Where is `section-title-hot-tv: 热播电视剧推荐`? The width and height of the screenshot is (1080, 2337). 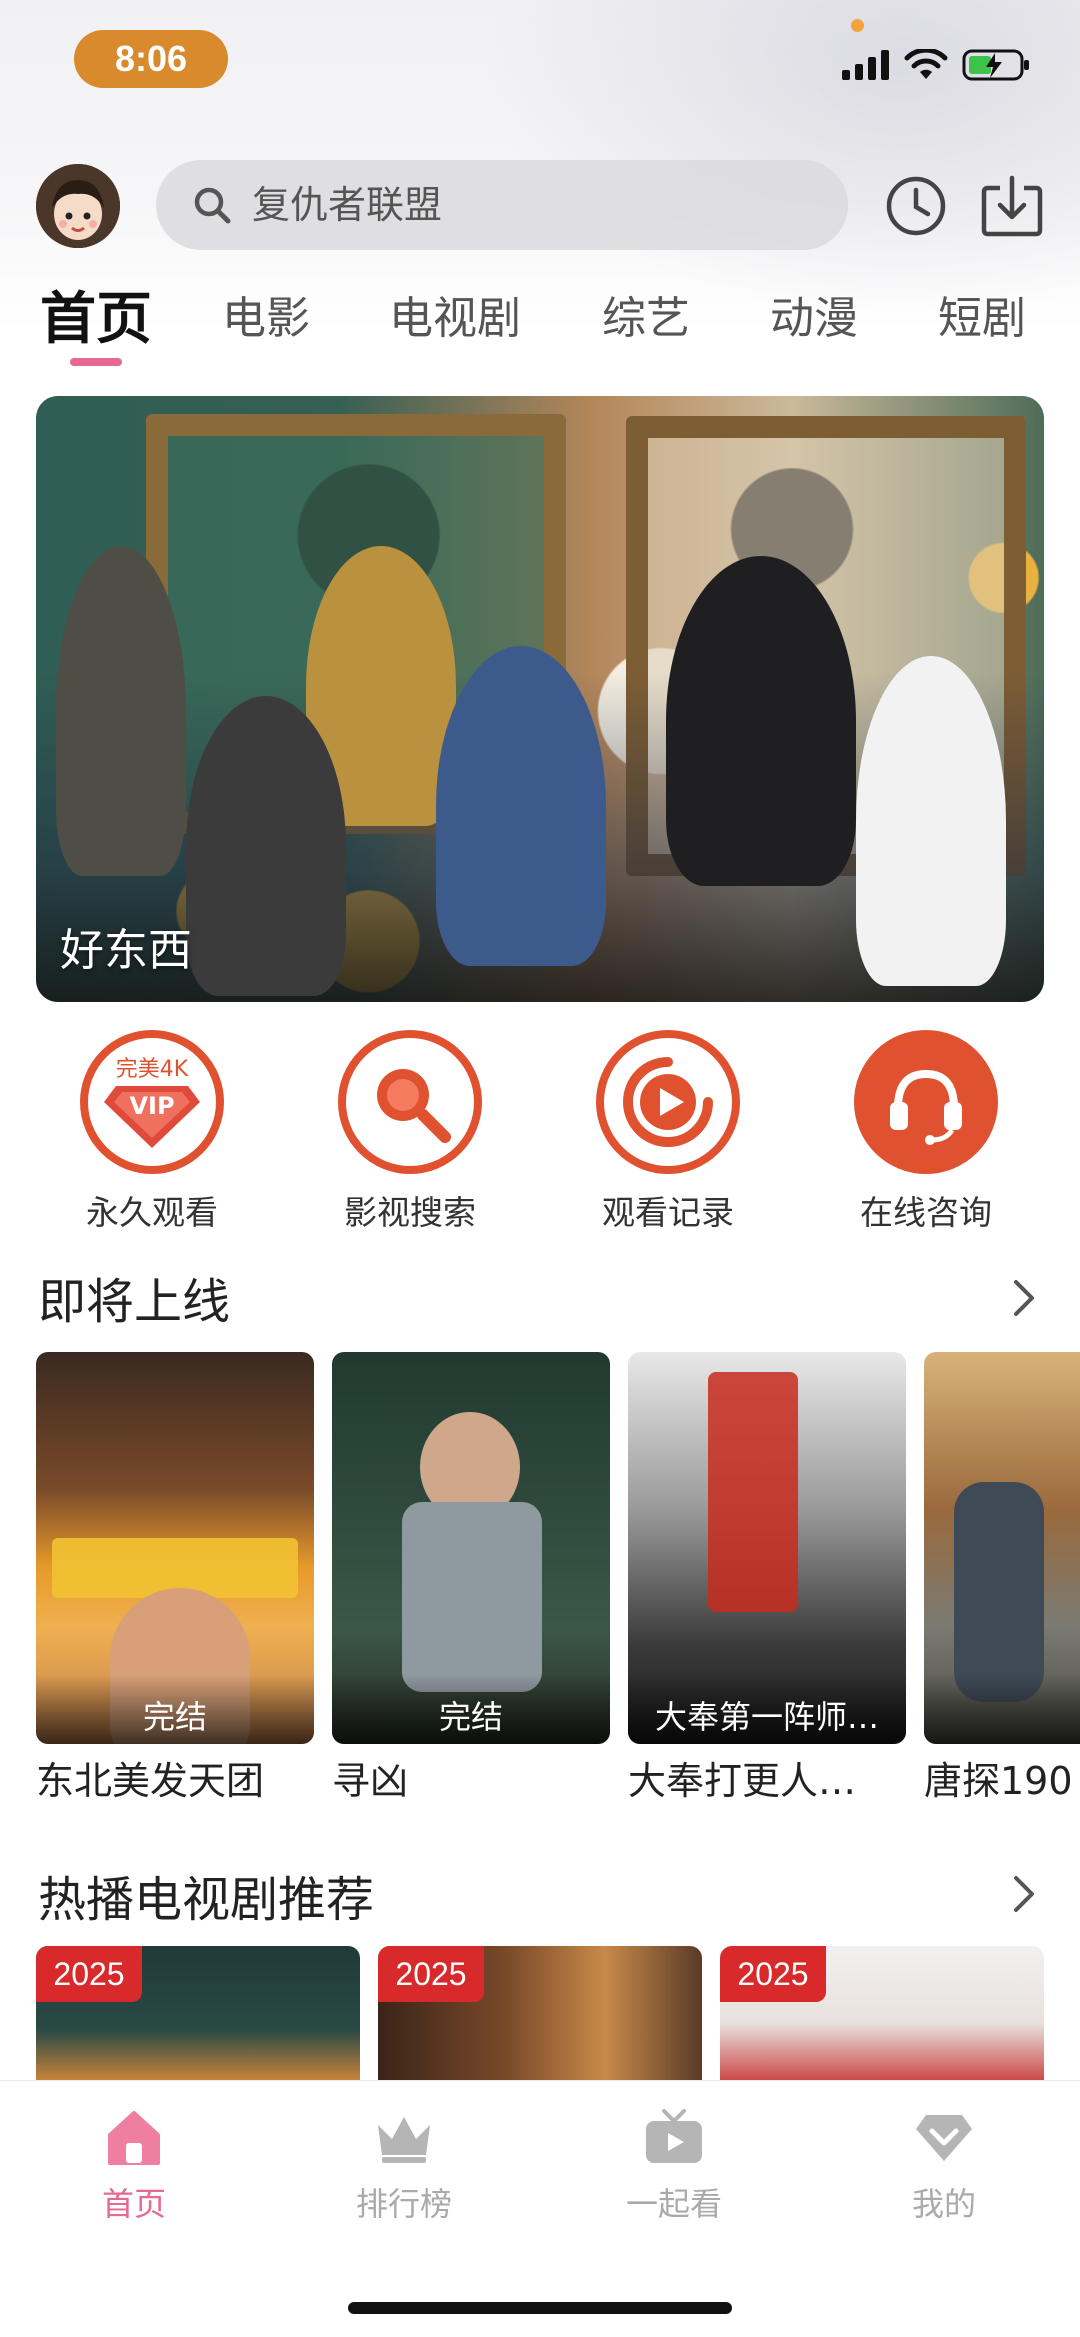
section-title-hot-tv: 热播电视剧推荐 is located at coordinates (206, 1900).